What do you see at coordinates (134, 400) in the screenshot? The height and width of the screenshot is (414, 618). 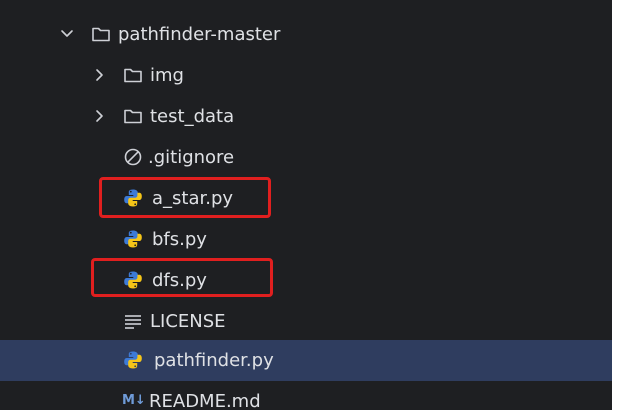 I see `markdown-icon: M↓` at bounding box center [134, 400].